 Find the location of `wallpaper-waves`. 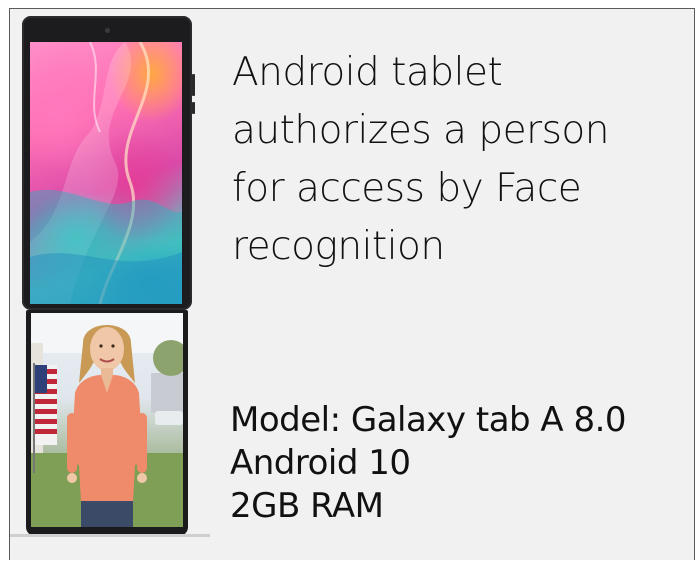

wallpaper-waves is located at coordinates (106, 173).